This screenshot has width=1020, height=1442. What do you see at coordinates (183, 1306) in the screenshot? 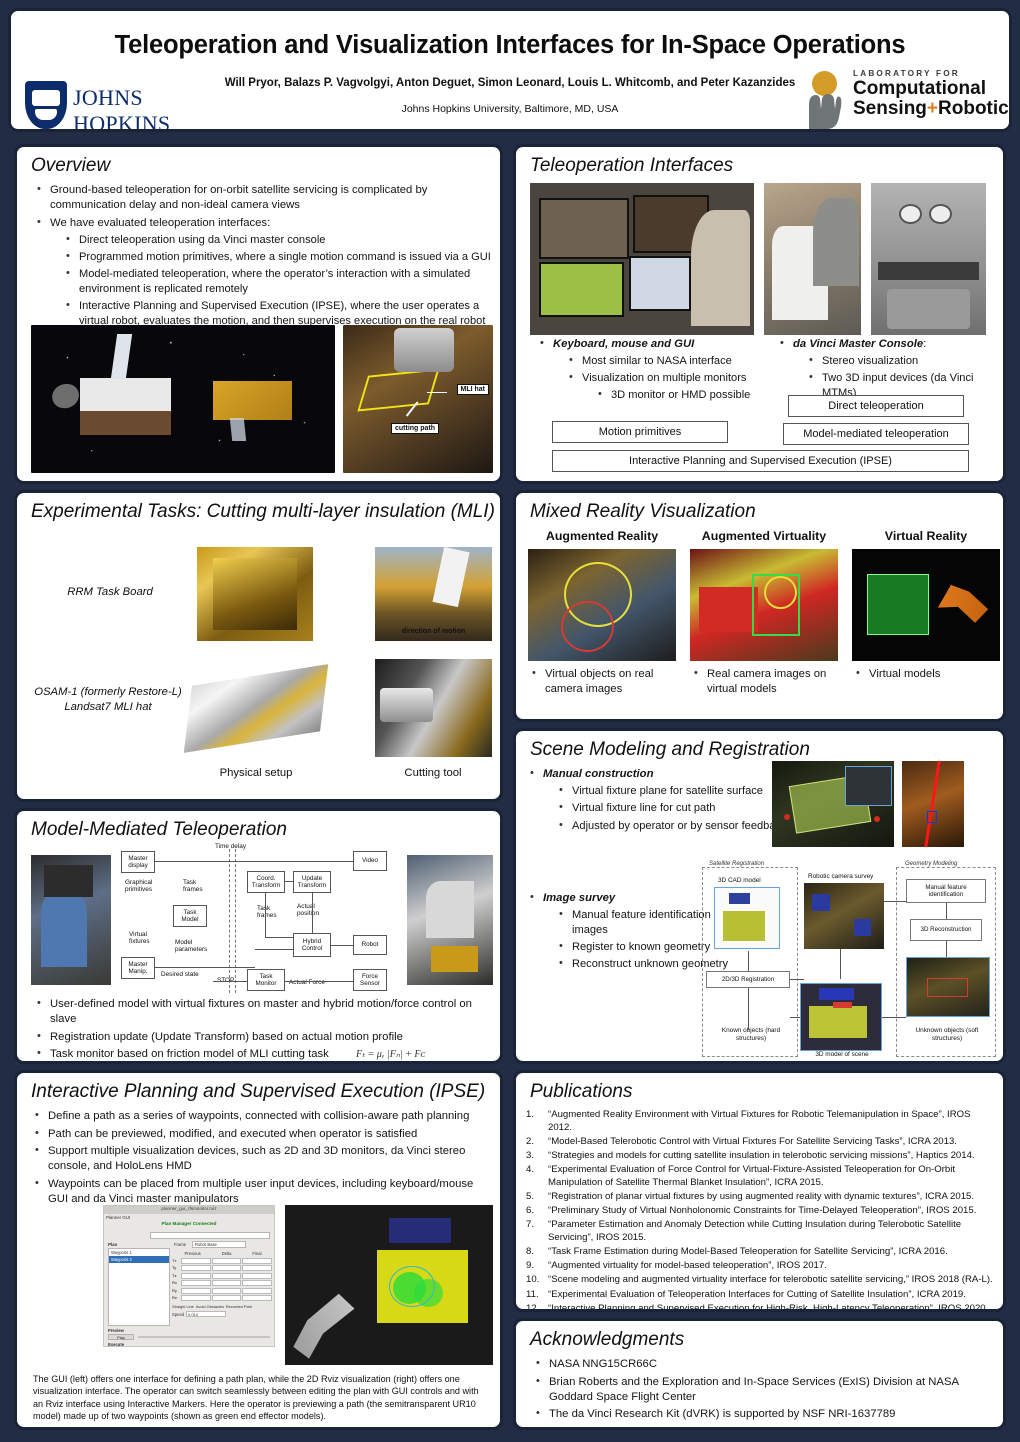
I see `option-straight-line: Straight Line` at bounding box center [183, 1306].